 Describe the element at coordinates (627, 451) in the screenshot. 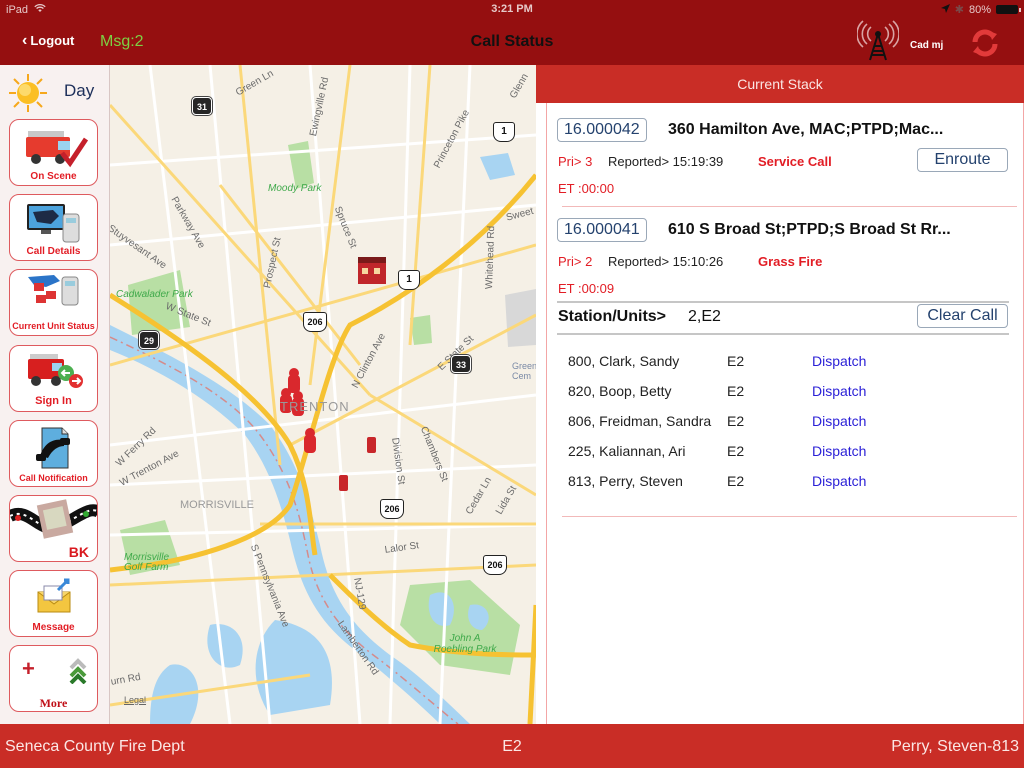

I see `unit-member-name: 225, Kaliannan, Ari` at that location.